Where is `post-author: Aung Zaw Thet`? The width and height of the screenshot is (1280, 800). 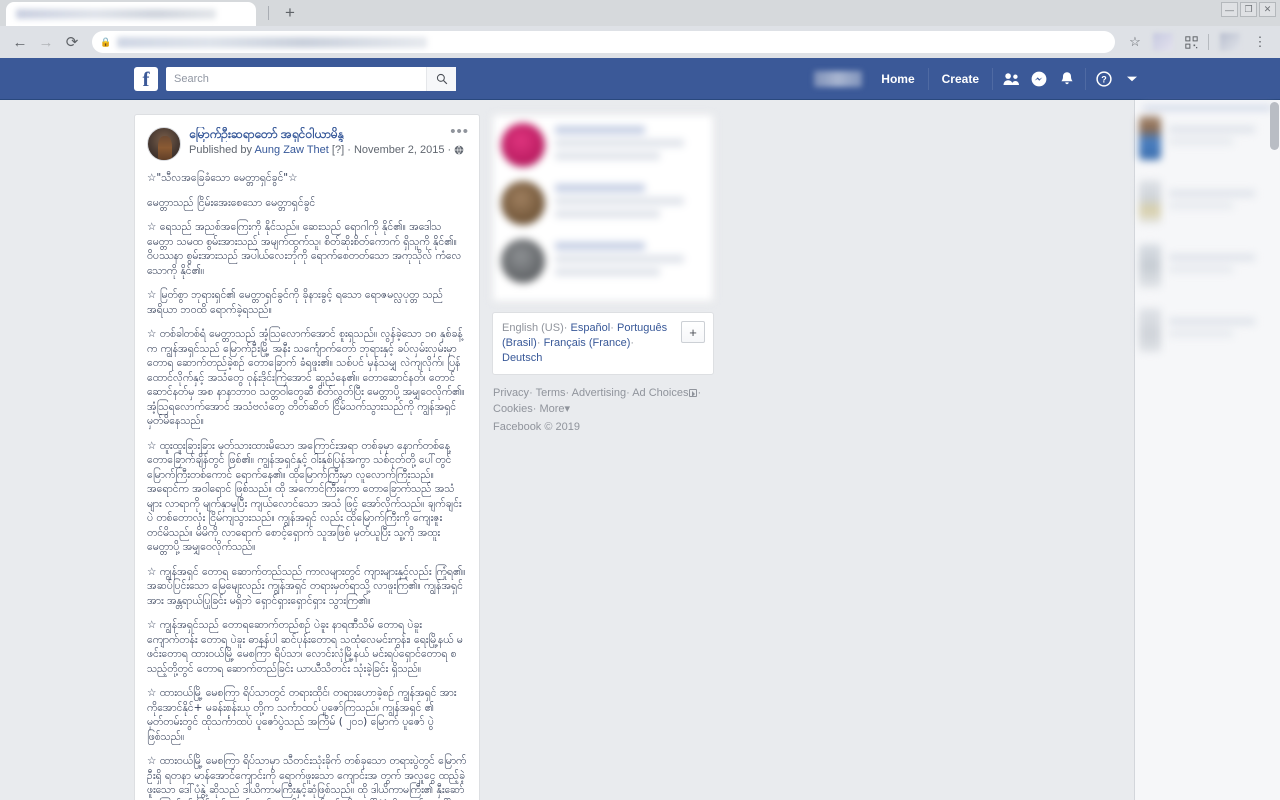
post-author: Aung Zaw Thet is located at coordinates (291, 150).